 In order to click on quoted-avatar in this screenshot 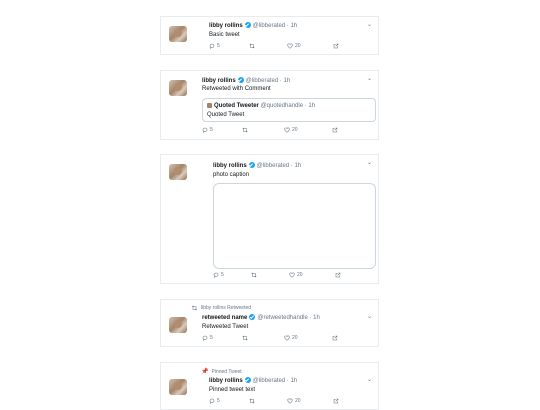, I will do `click(209, 105)`.